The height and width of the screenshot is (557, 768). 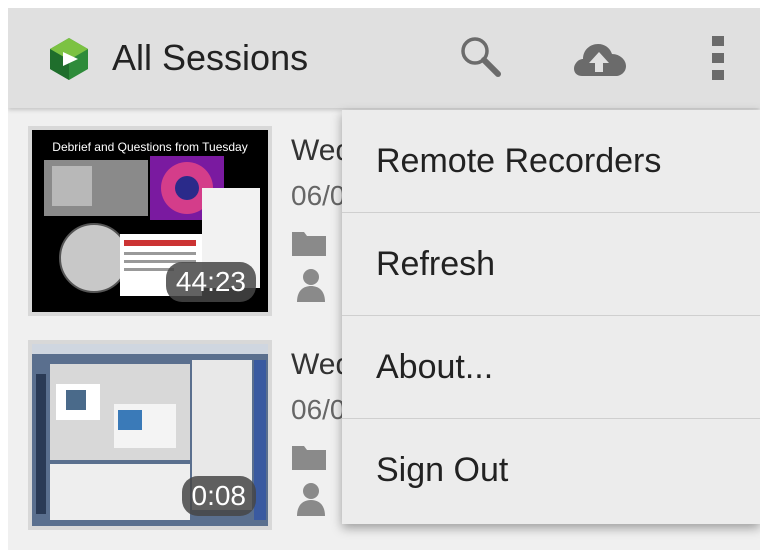 I want to click on page-title: All Sessions, so click(x=210, y=57).